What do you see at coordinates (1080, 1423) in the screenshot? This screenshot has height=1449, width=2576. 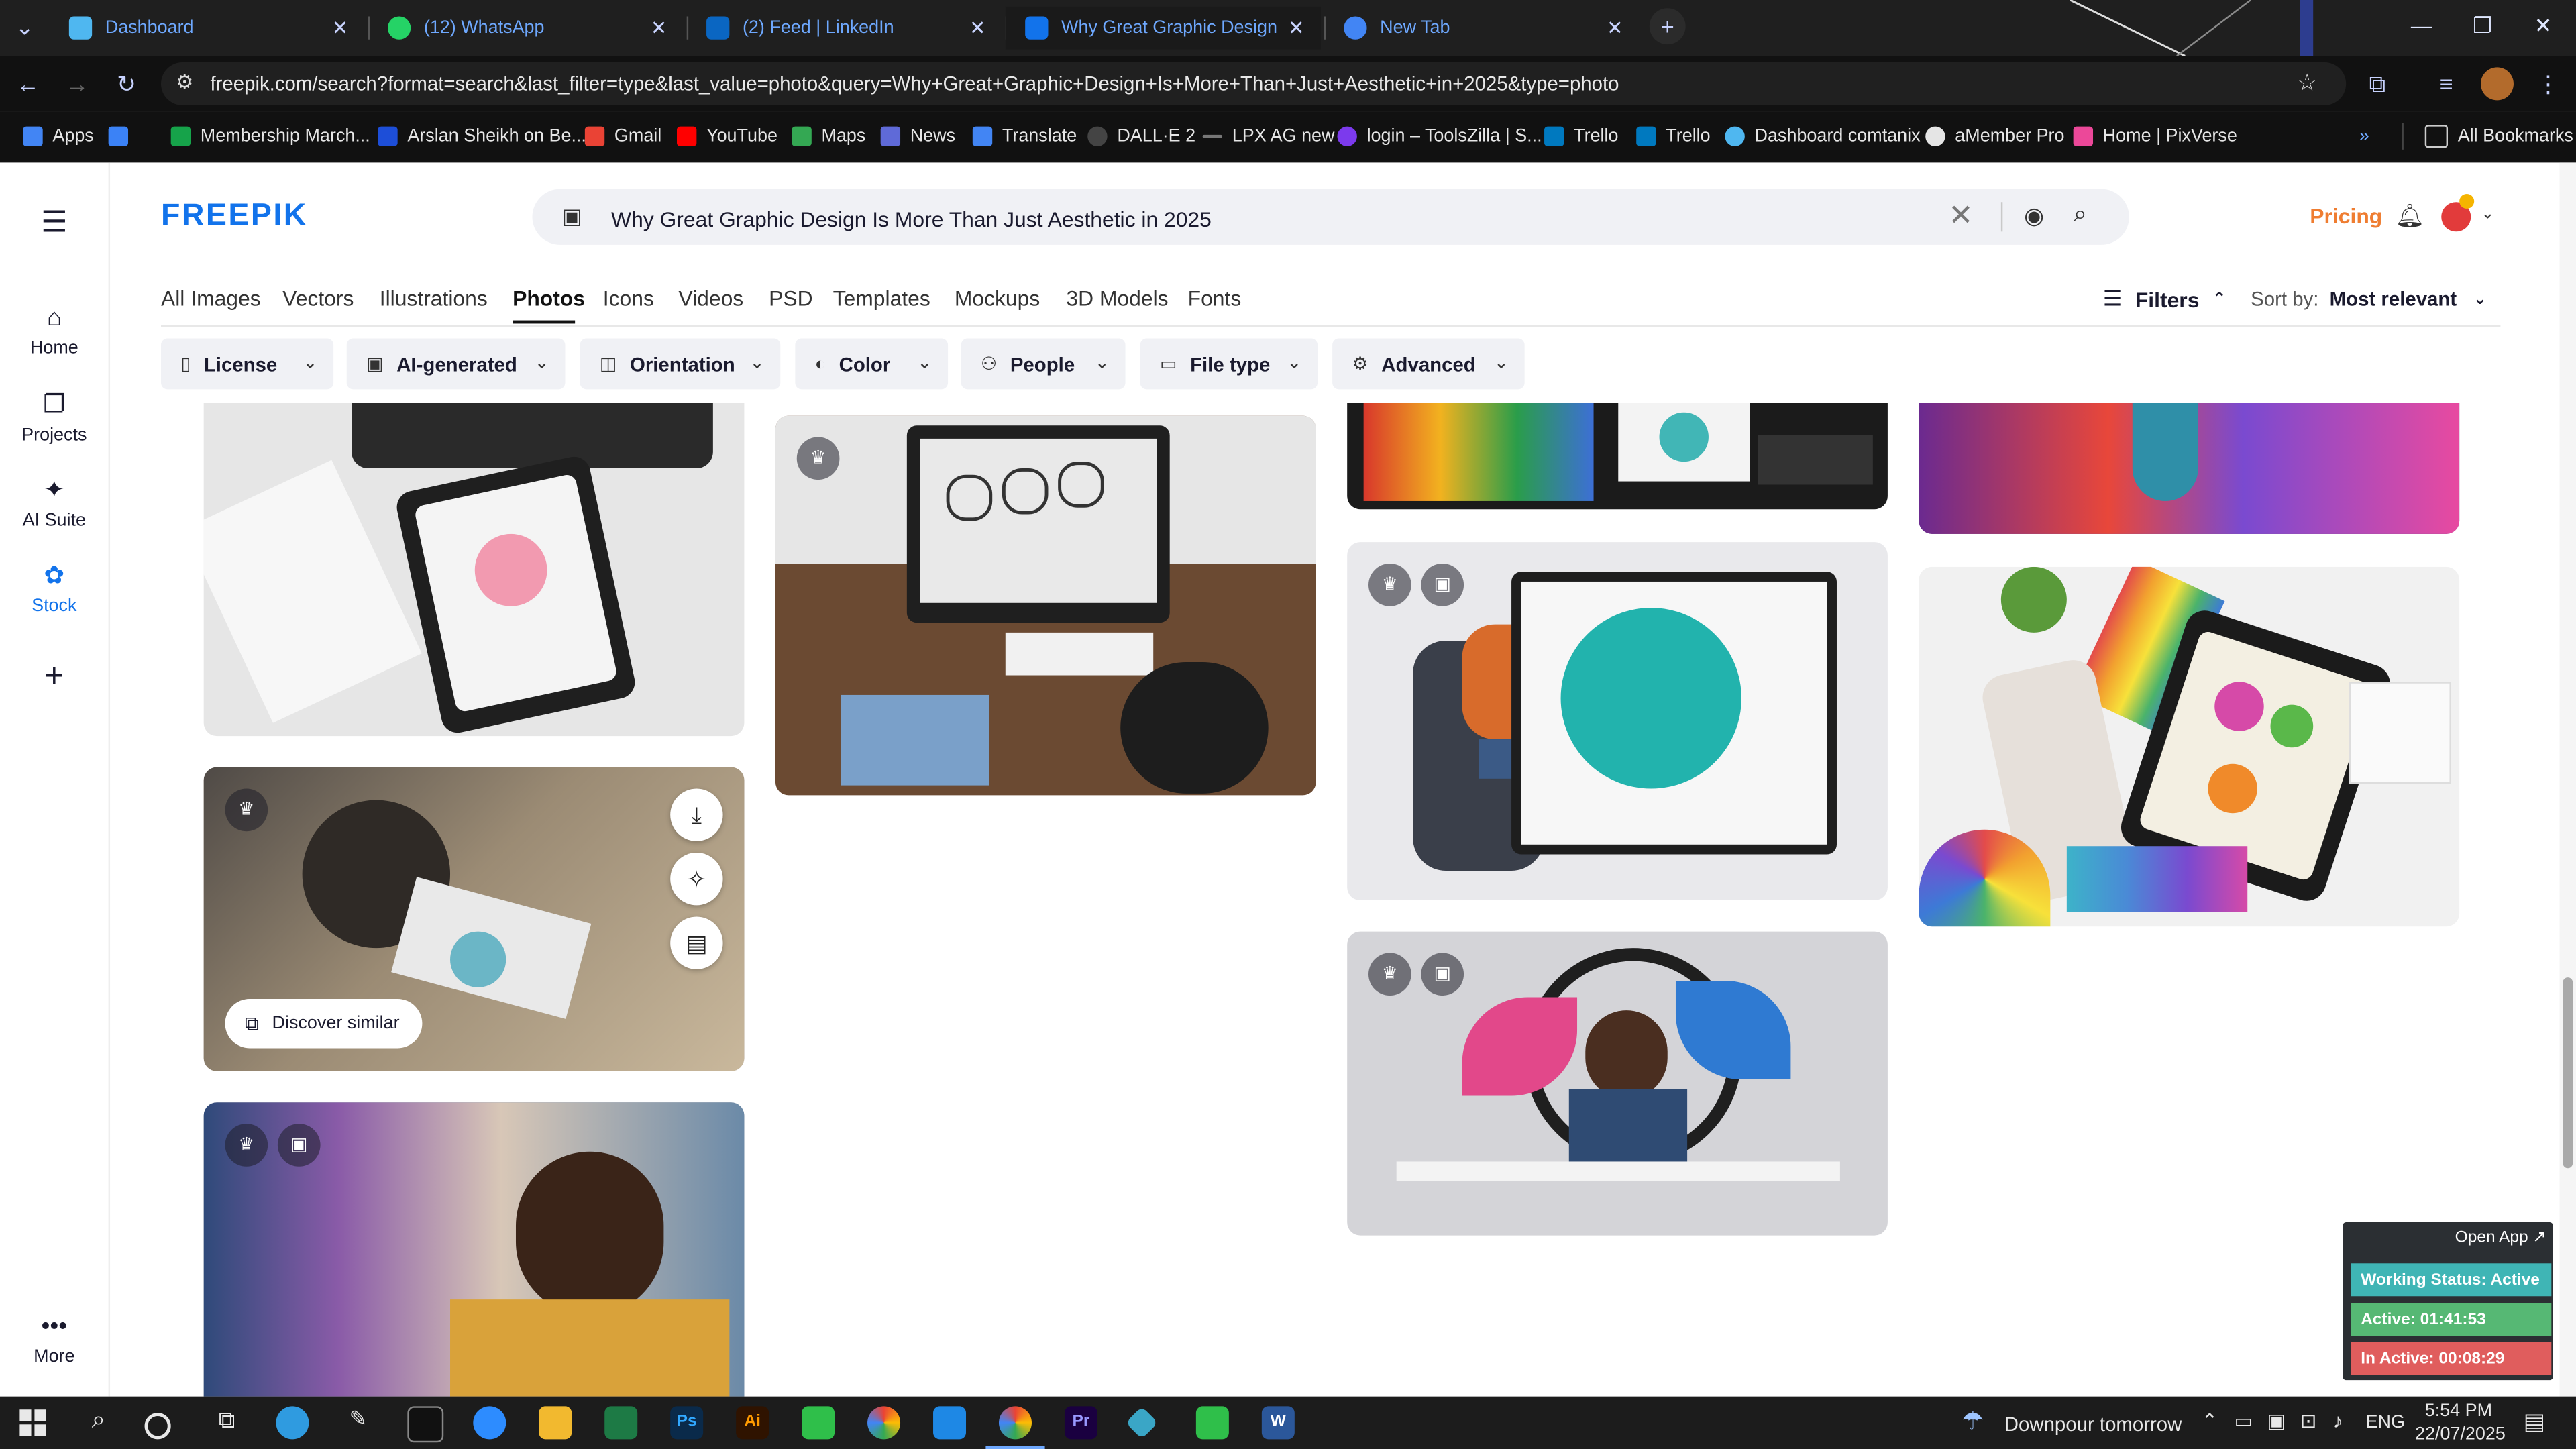 I see `premiere-icon: Pr` at bounding box center [1080, 1423].